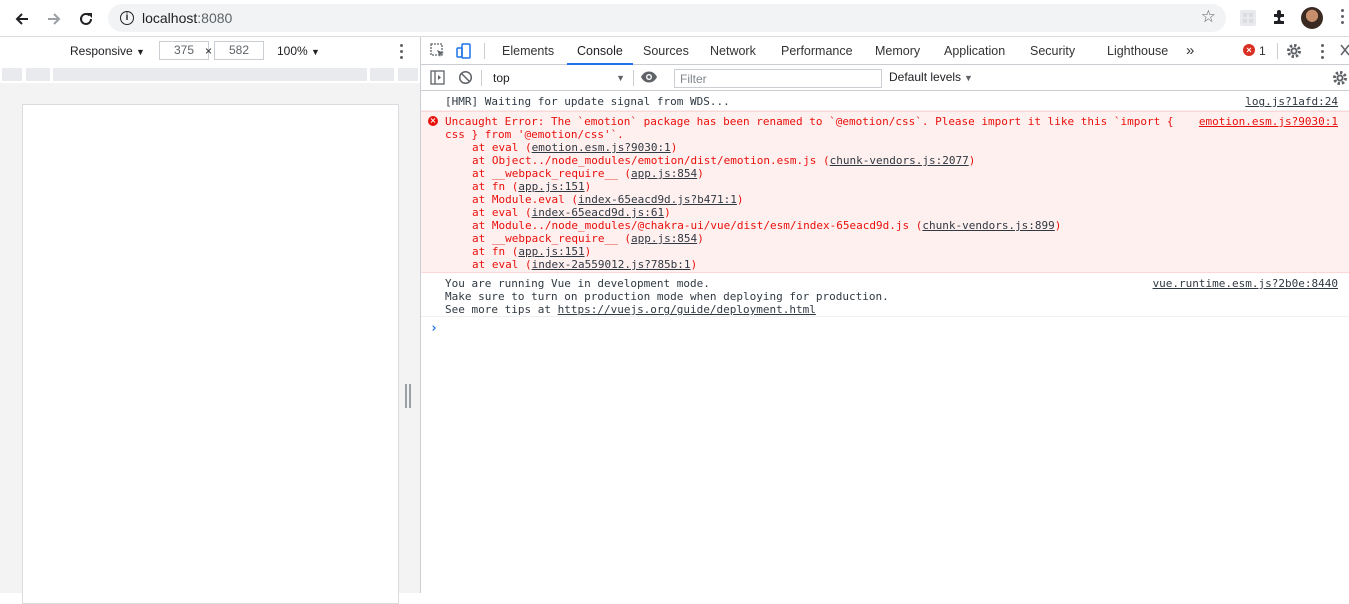 This screenshot has height=604, width=1349. I want to click on tab-lighthouse: Lighthouse, so click(1137, 51).